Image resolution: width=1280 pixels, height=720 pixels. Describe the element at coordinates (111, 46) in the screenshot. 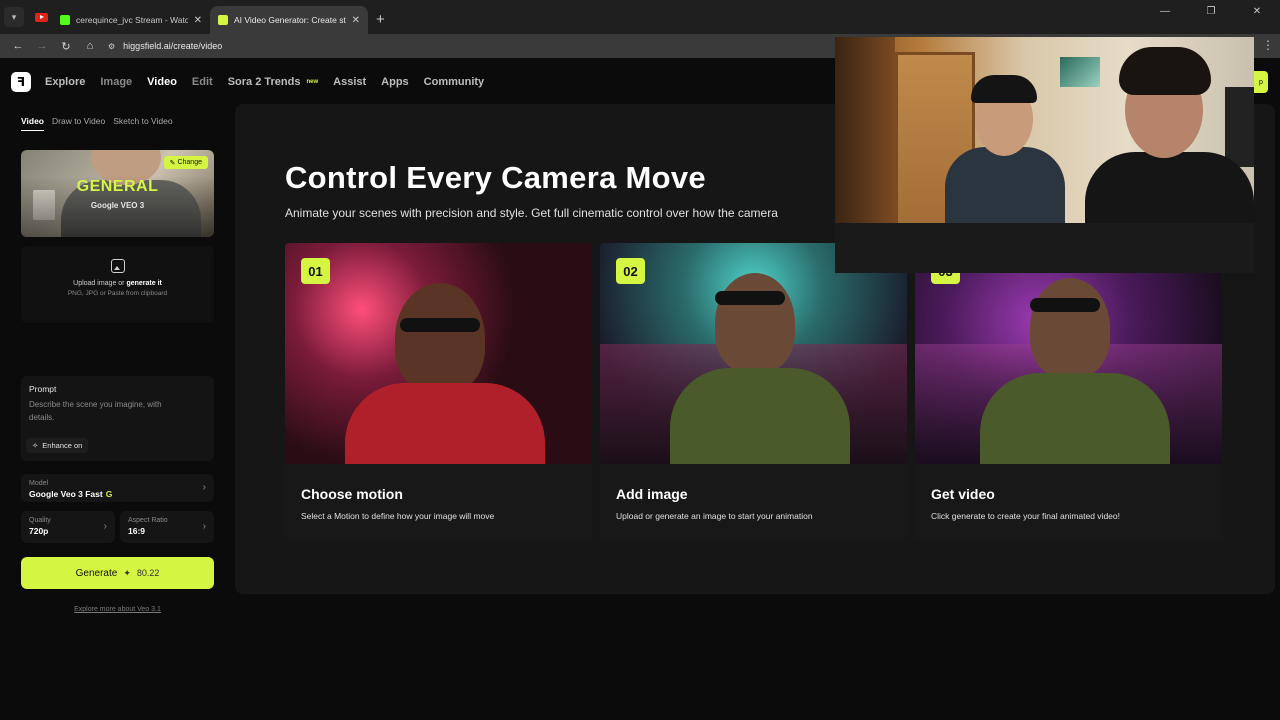

I see `site-info-icon: ⚙` at that location.